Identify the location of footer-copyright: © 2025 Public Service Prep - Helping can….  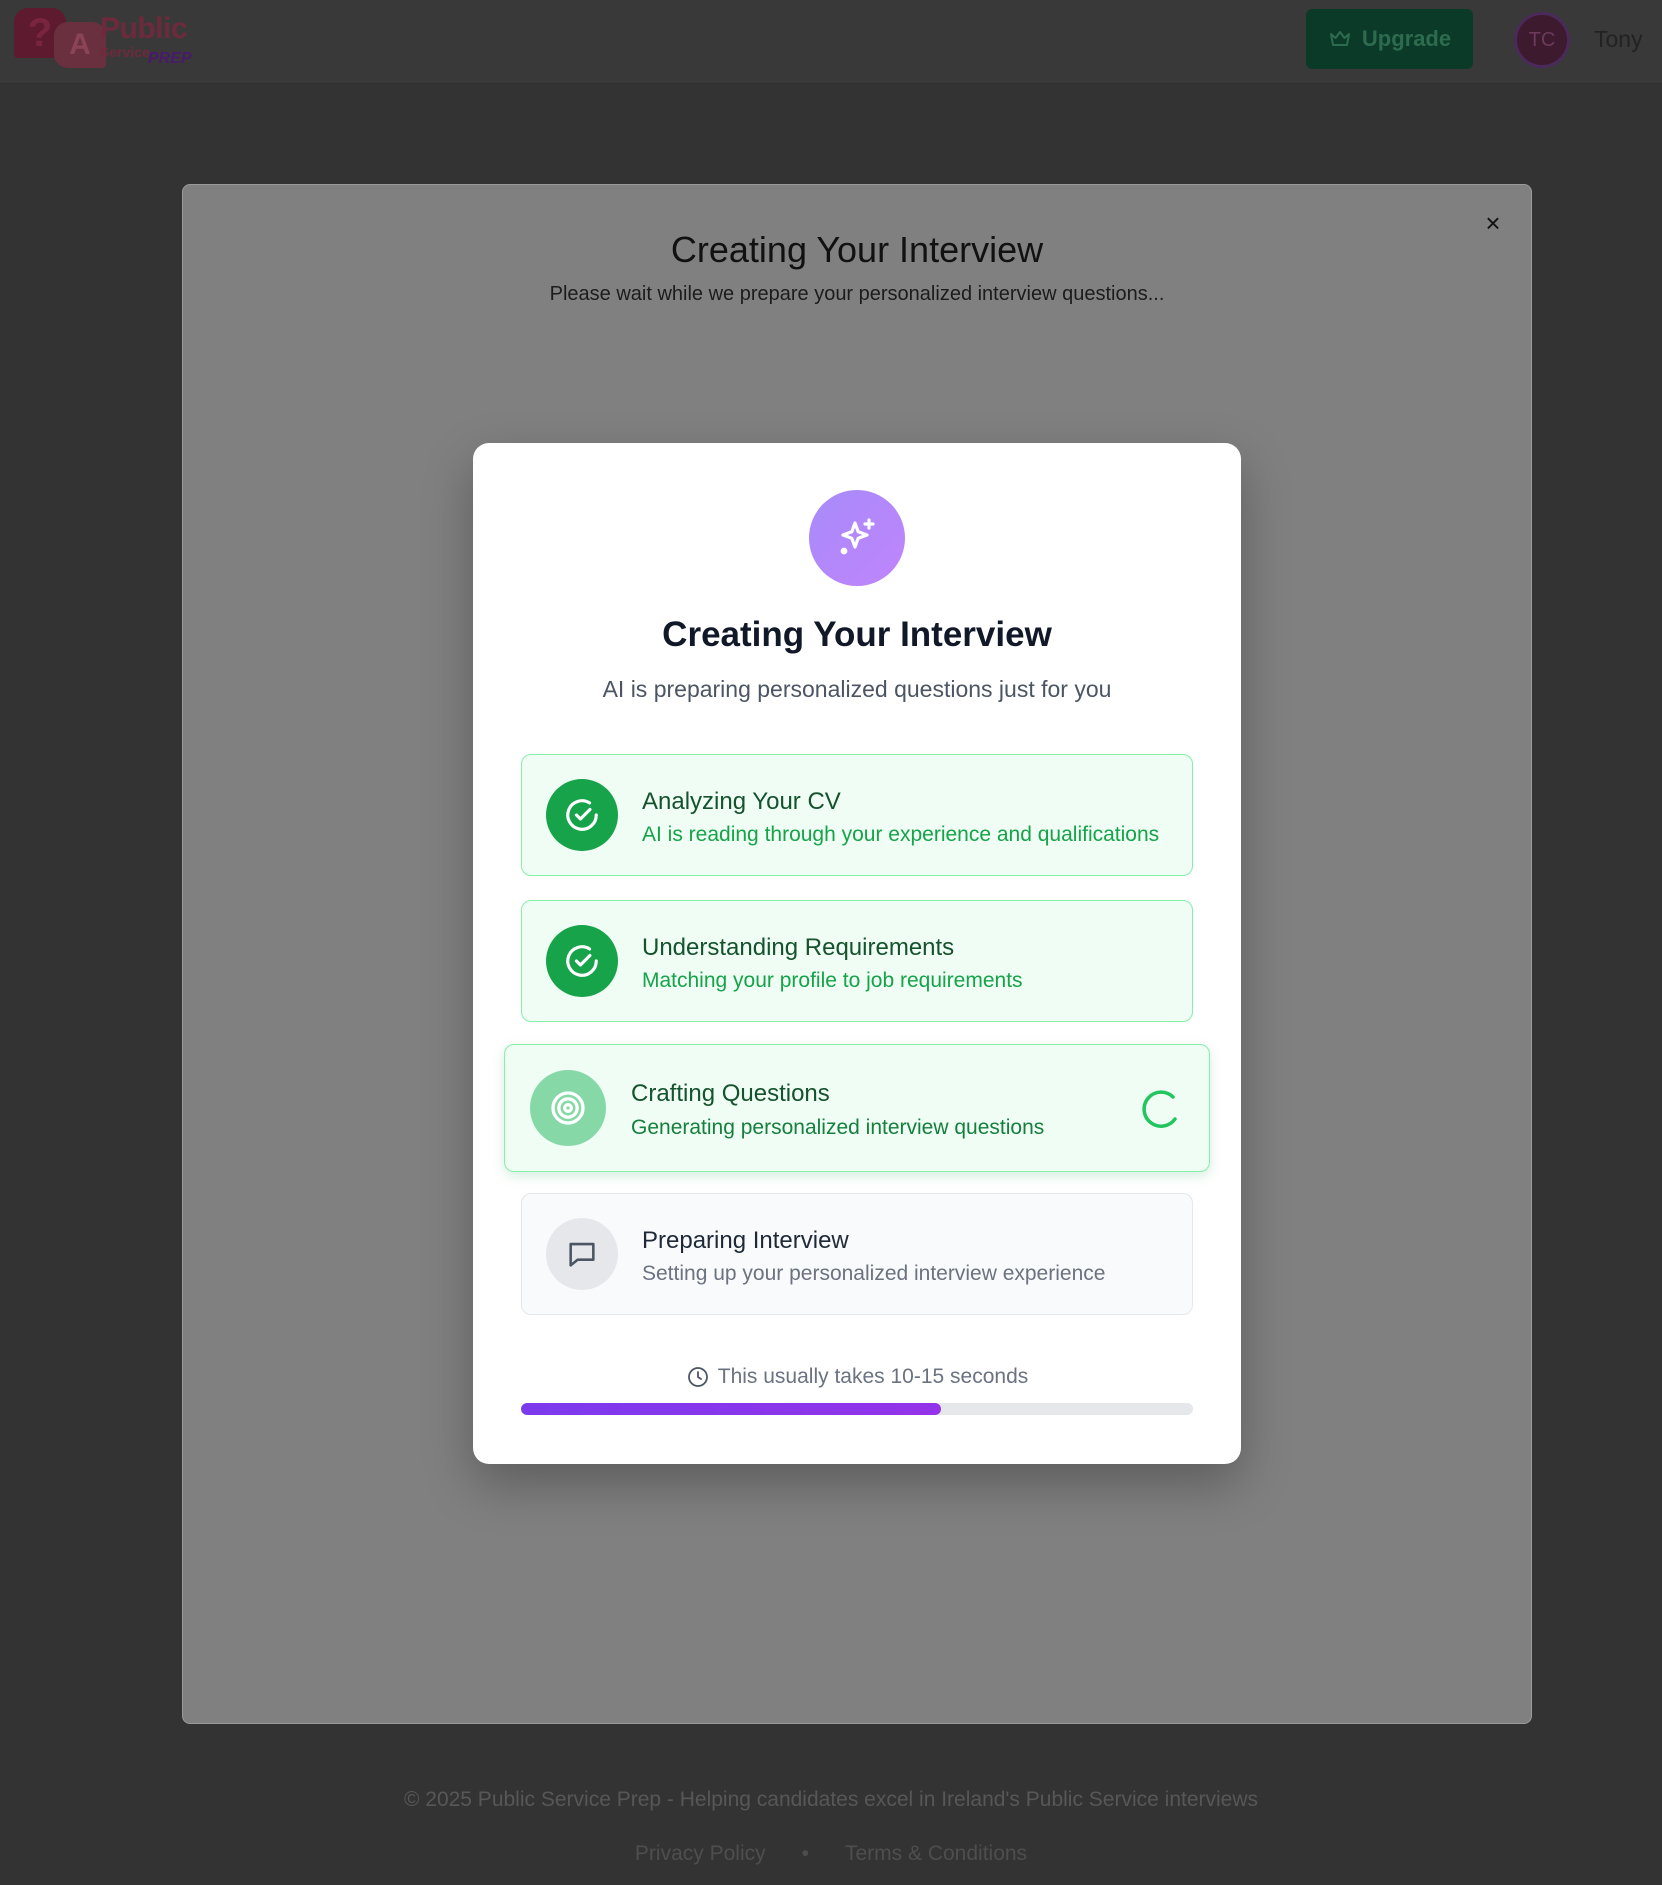
(831, 1799).